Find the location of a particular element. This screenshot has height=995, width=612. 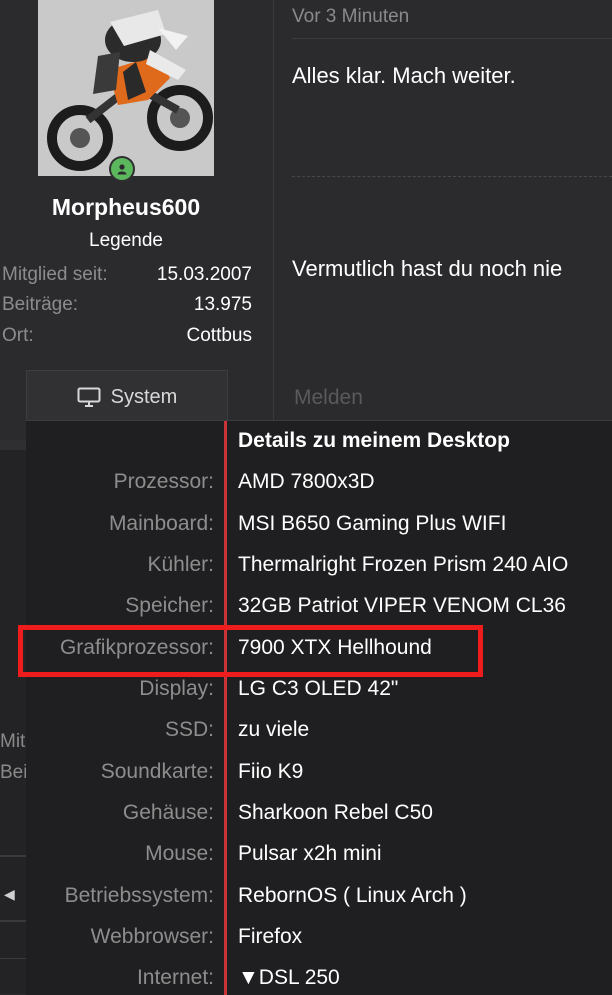

next-post-stat-label: Beiträge: is located at coordinates (13, 772).